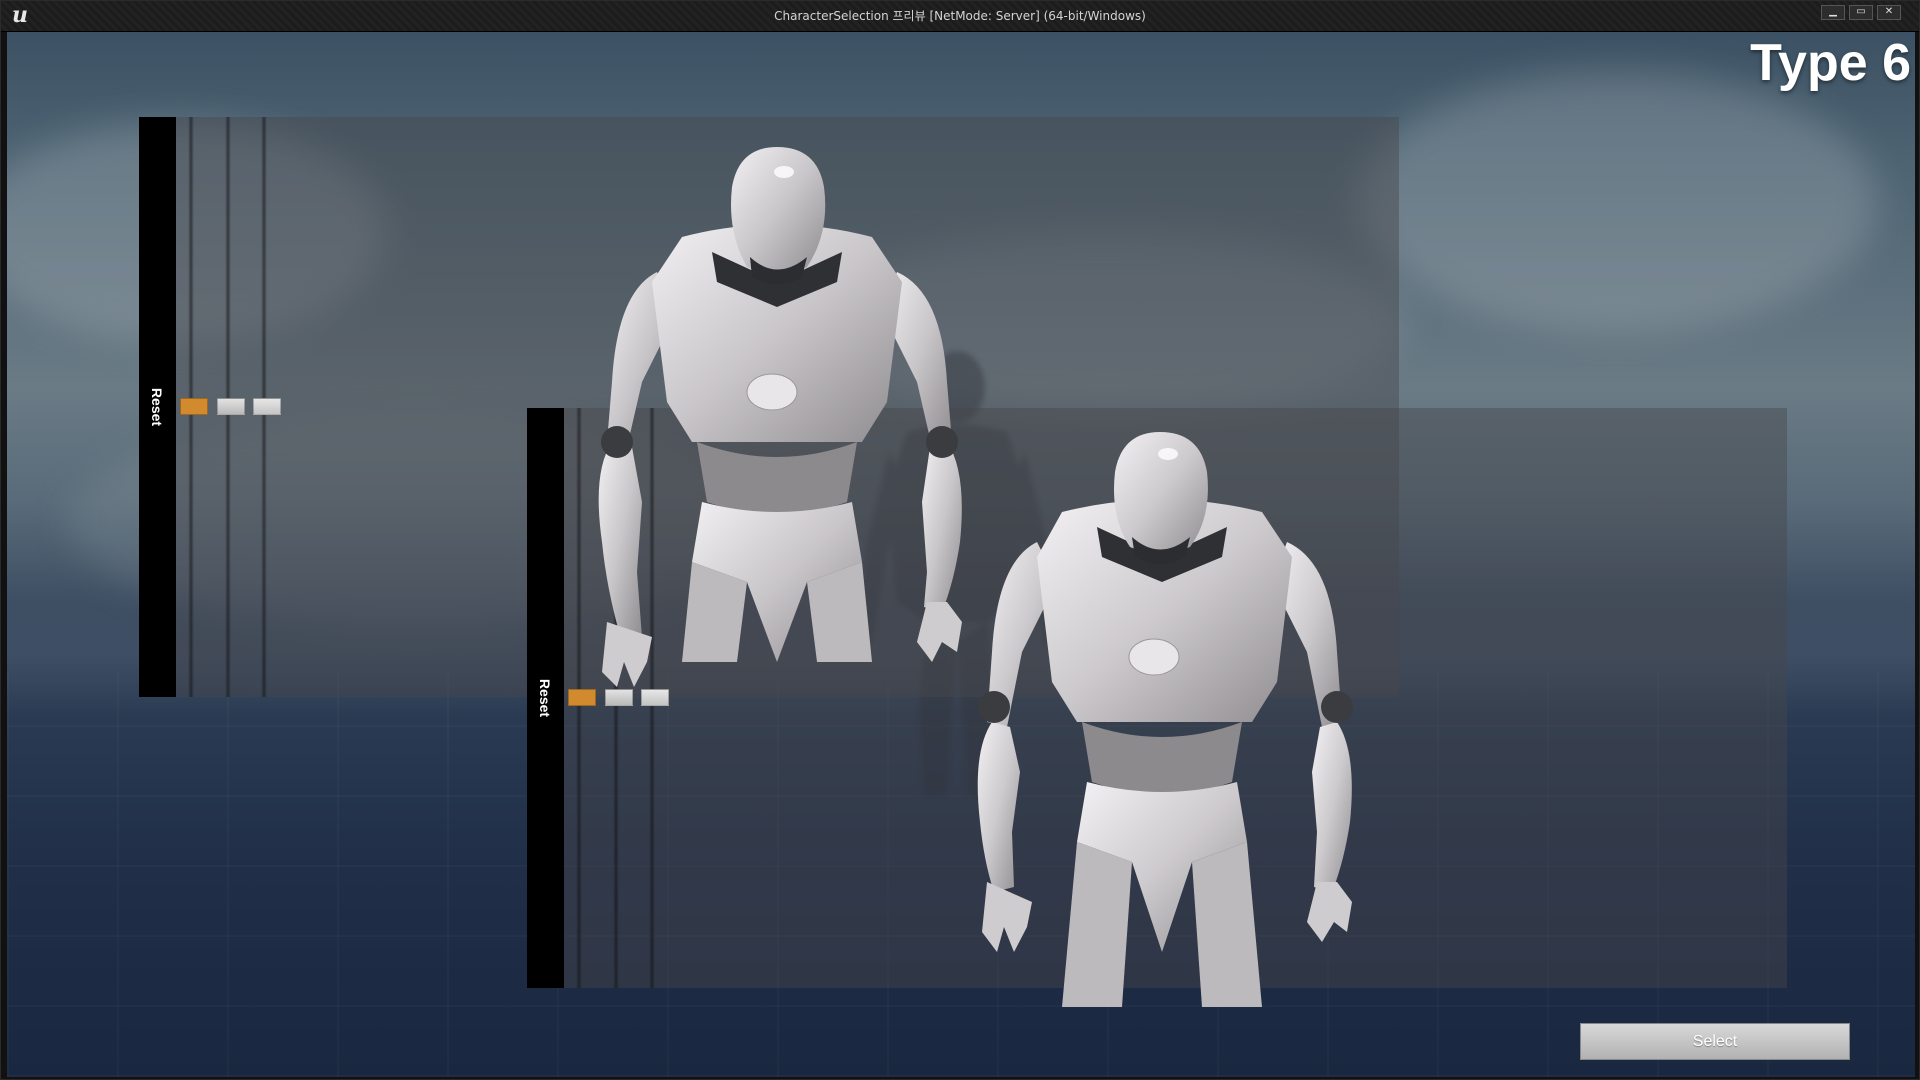 The width and height of the screenshot is (1920, 1080). I want to click on character-type-title: Type 6, so click(1830, 63).